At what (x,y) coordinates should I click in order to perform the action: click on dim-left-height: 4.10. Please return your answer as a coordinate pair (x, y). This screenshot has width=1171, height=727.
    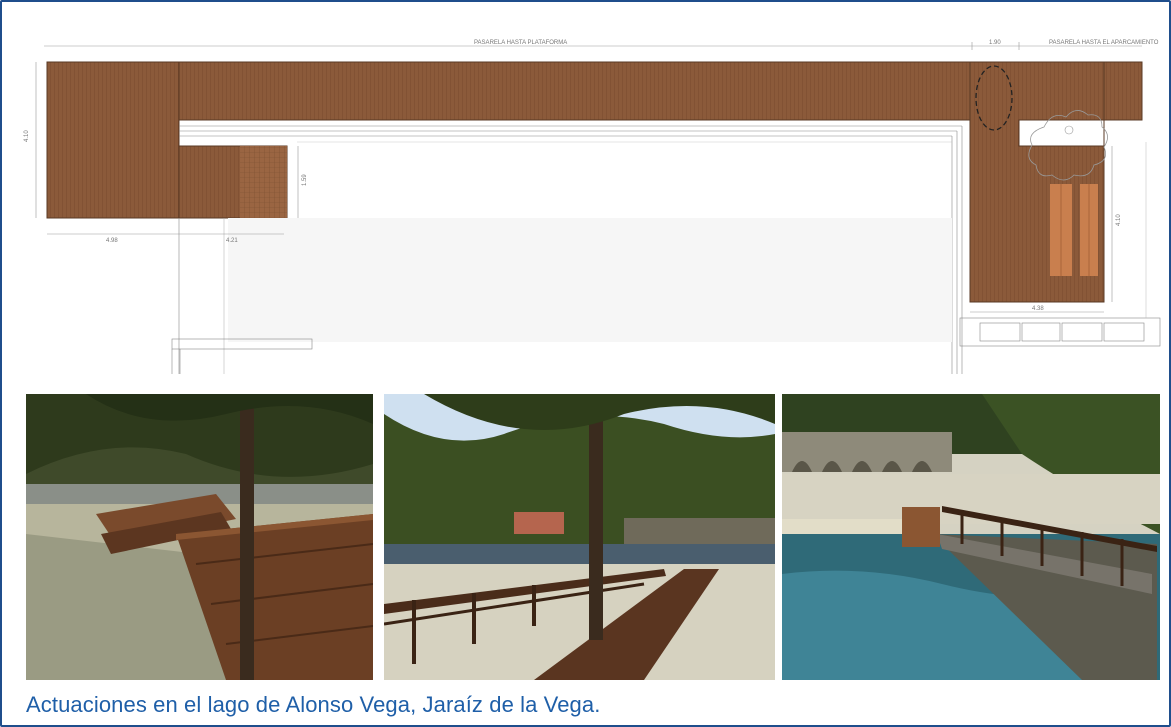
    Looking at the image, I should click on (27, 136).